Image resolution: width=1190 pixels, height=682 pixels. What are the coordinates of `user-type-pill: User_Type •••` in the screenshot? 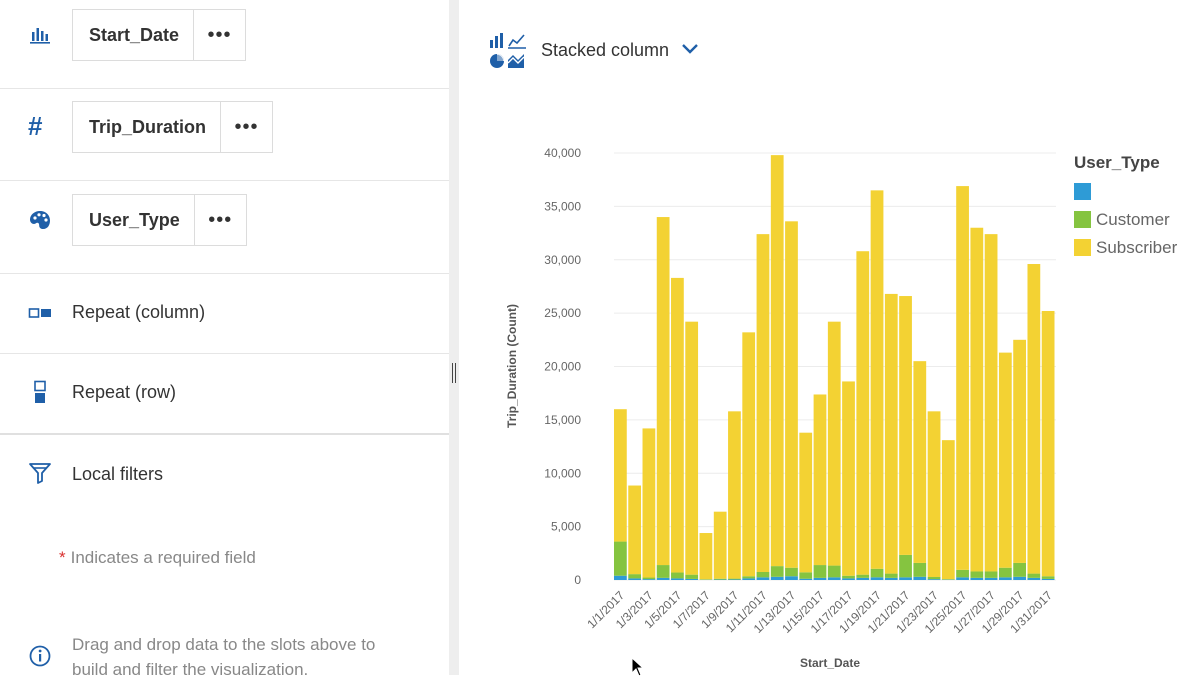 It's located at (159, 220).